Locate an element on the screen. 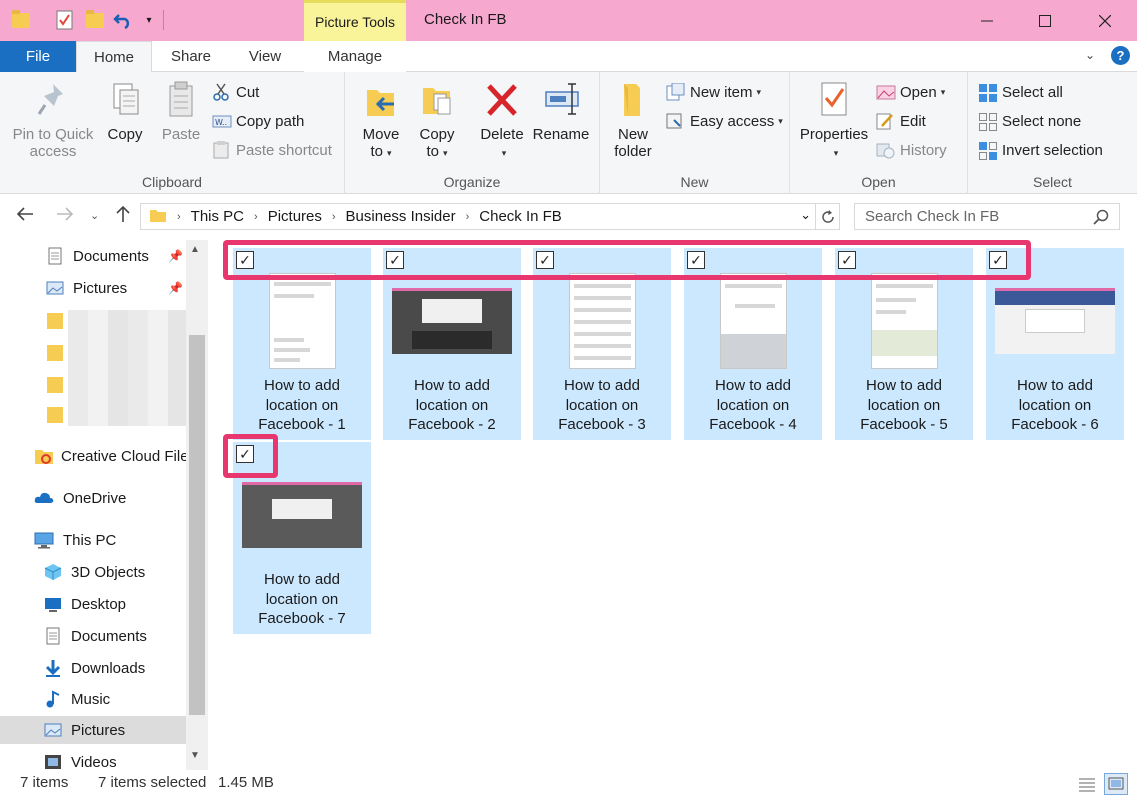  properties-button: Properties ▾ is located at coordinates (834, 121).